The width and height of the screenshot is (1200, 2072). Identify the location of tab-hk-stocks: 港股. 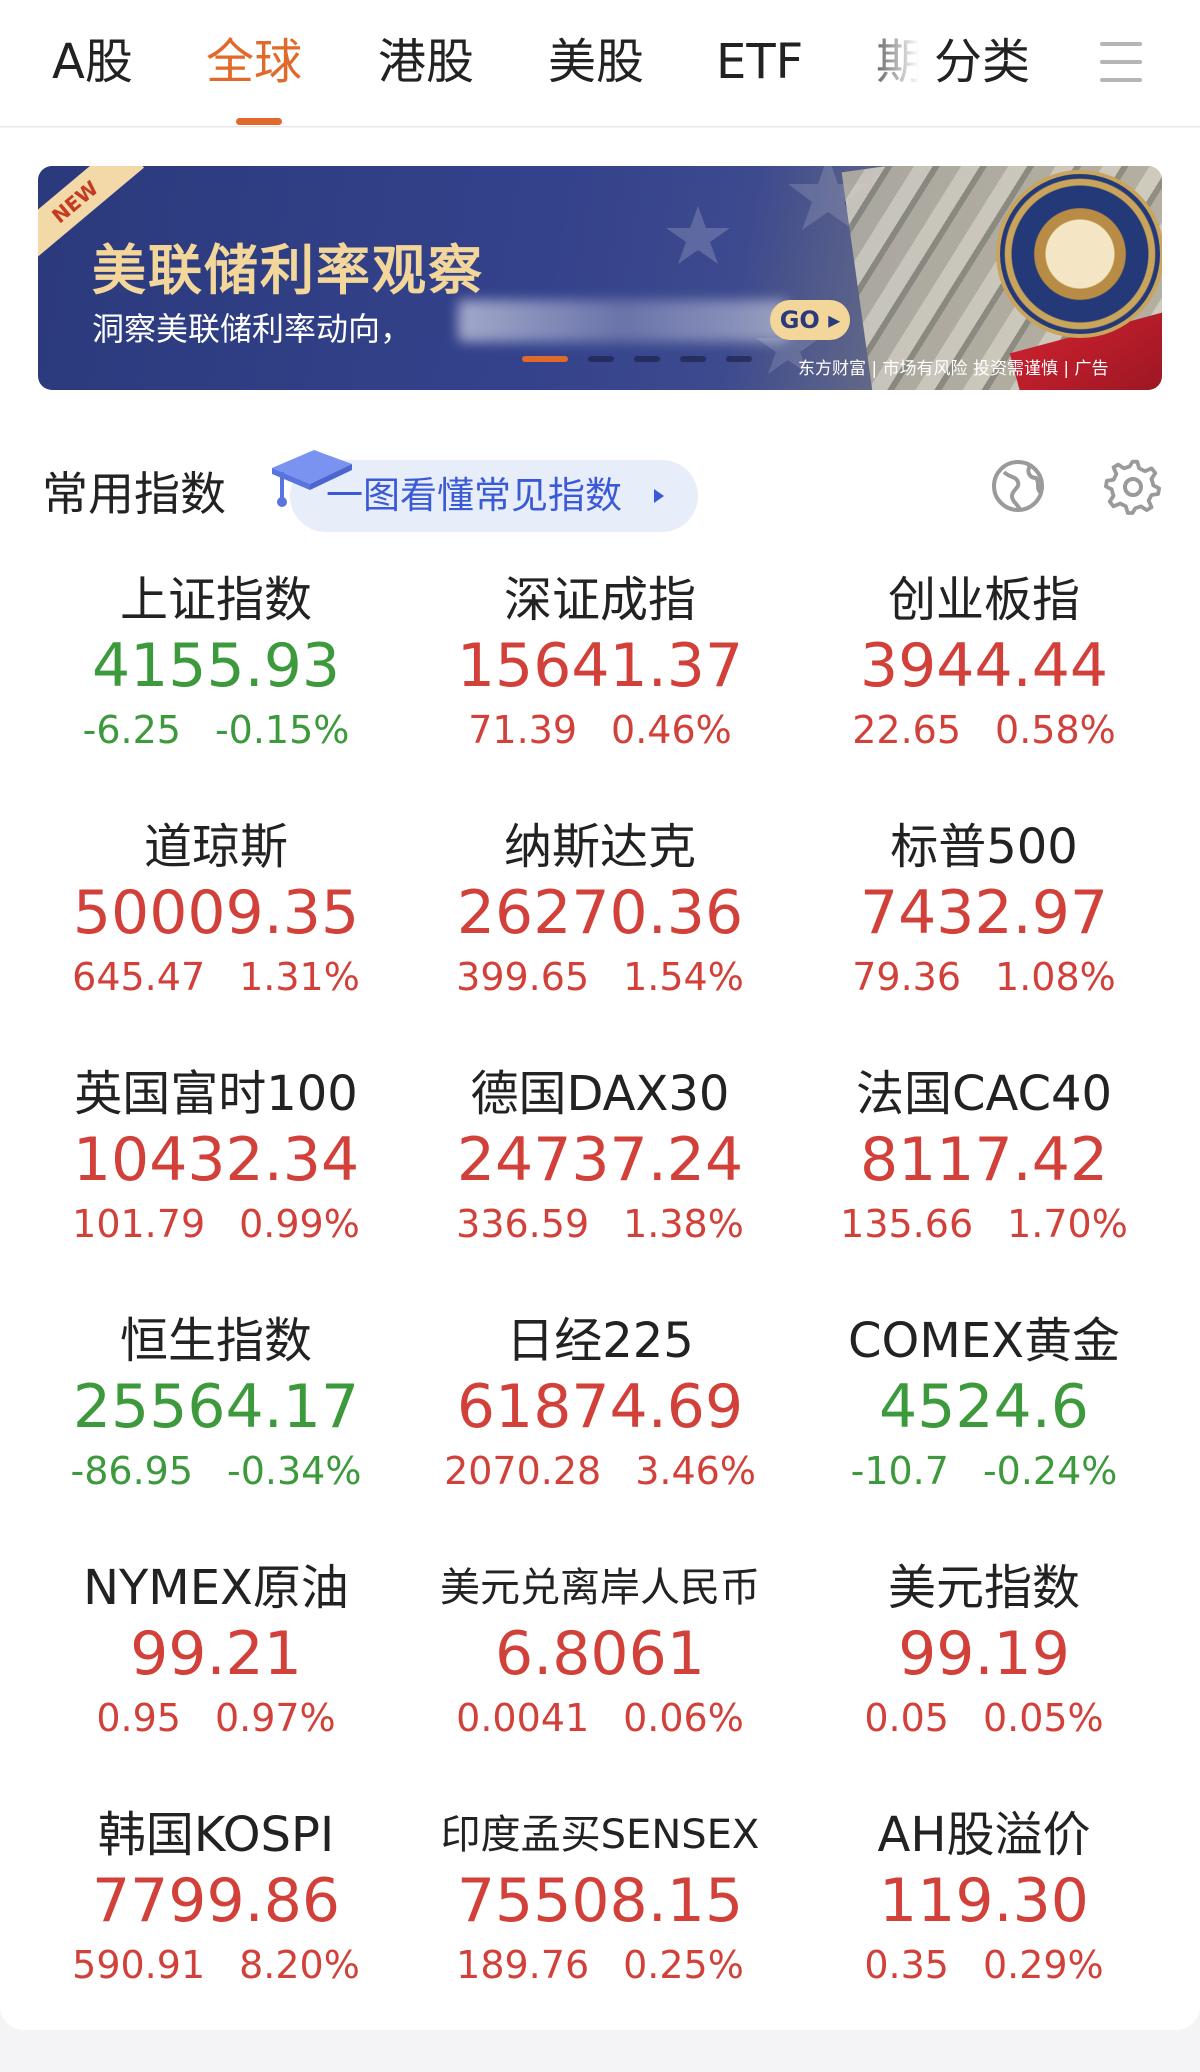
(426, 62).